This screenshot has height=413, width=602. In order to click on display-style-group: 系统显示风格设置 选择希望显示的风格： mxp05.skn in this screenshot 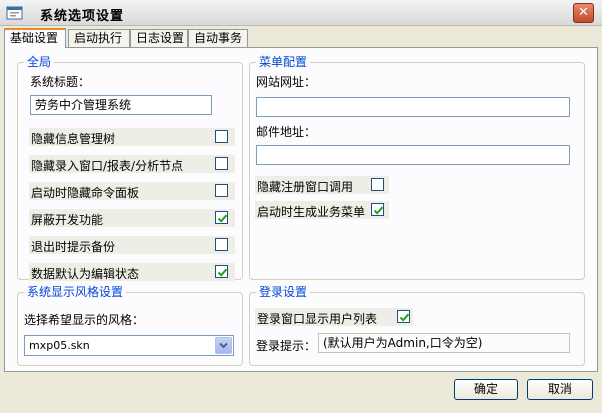, I will do `click(130, 325)`.